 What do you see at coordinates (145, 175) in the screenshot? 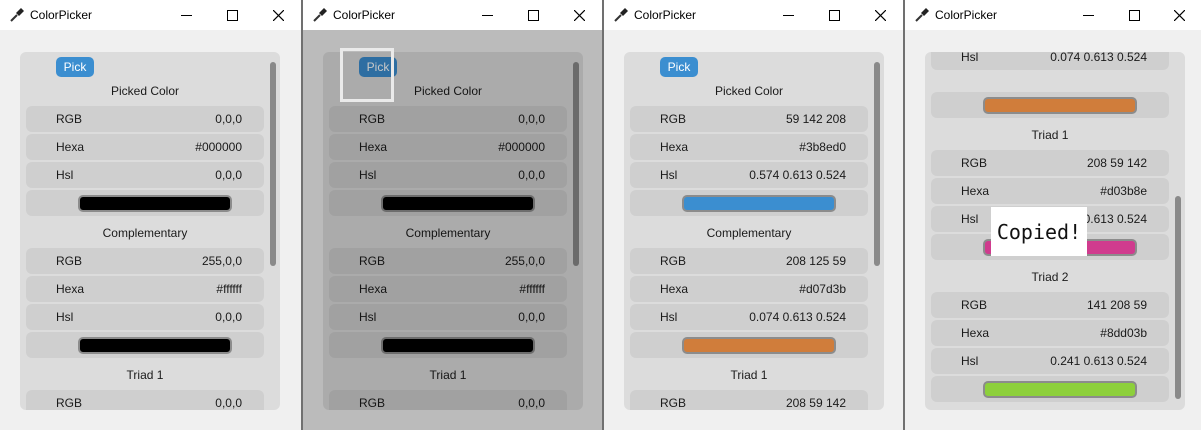
I see `picked-hsl-row: Hsl 0,0,0` at bounding box center [145, 175].